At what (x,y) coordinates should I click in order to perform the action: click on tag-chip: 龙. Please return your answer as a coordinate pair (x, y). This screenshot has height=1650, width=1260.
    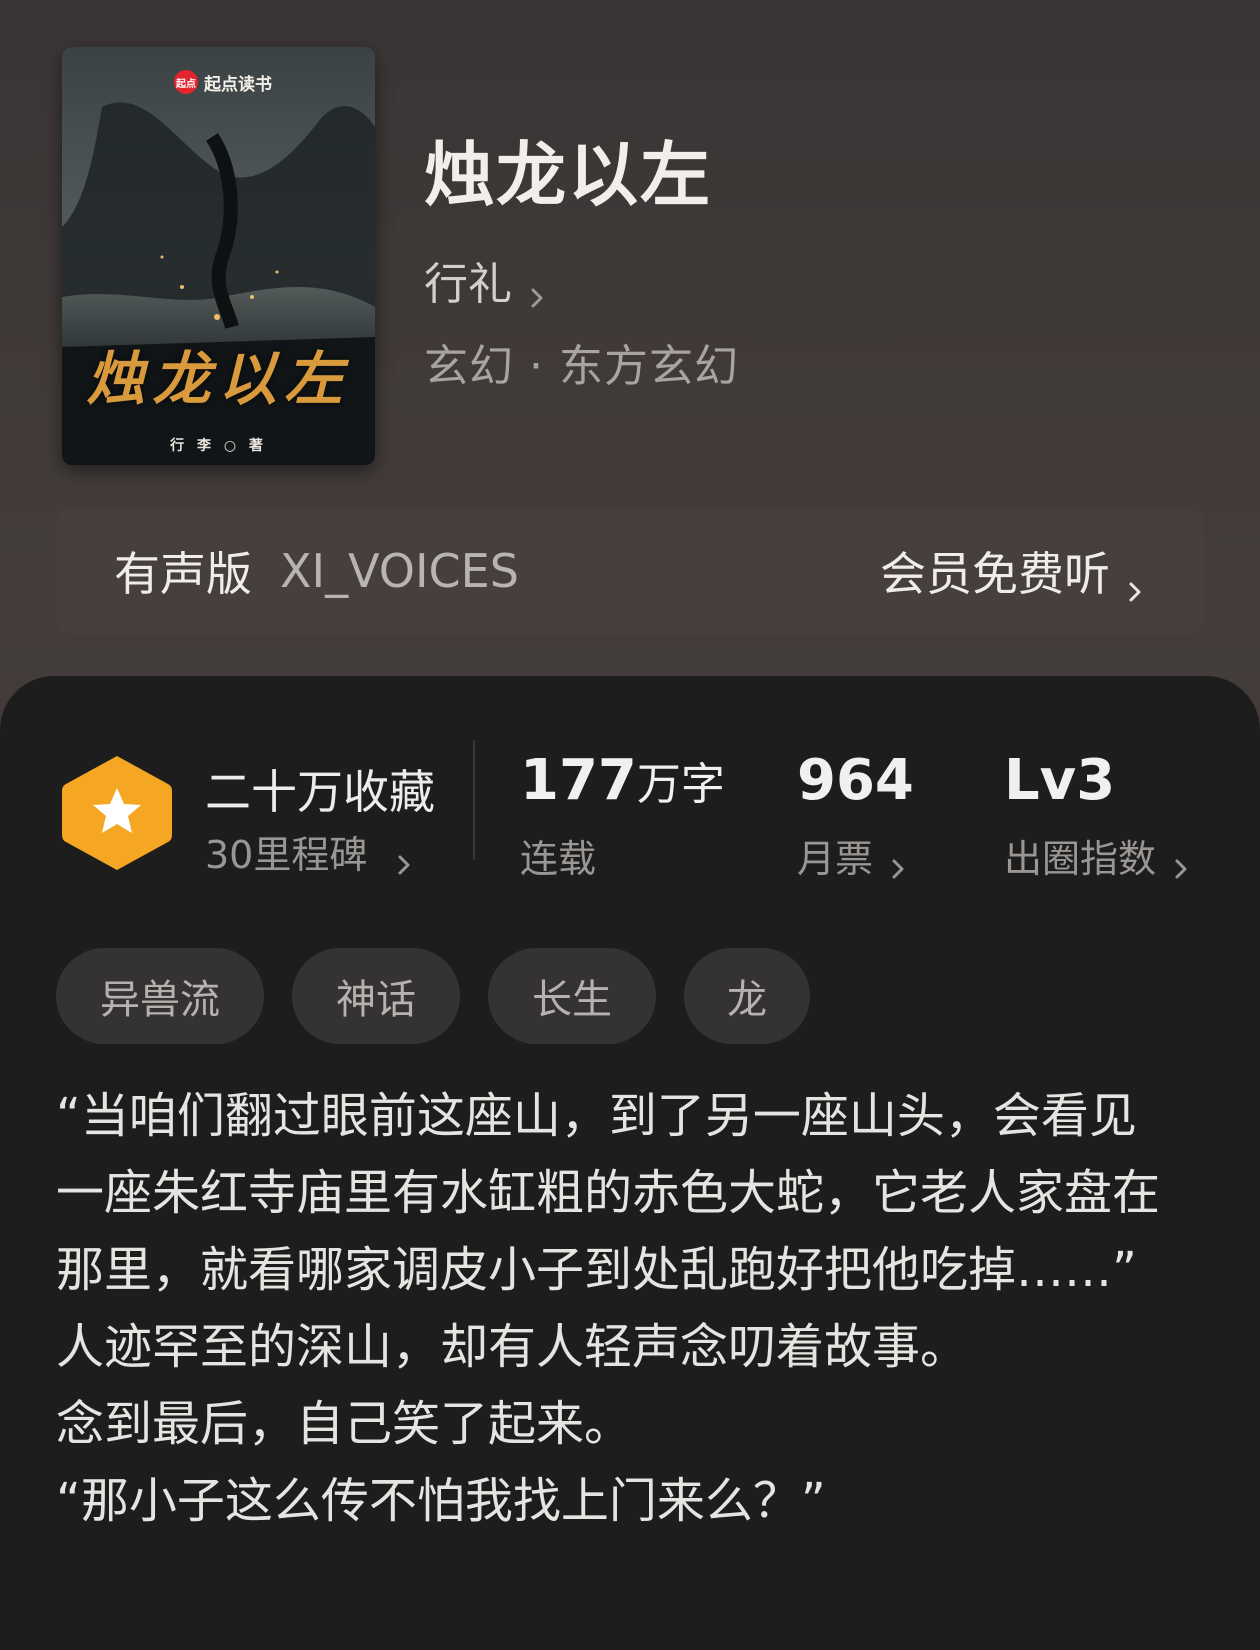
    Looking at the image, I should click on (747, 996).